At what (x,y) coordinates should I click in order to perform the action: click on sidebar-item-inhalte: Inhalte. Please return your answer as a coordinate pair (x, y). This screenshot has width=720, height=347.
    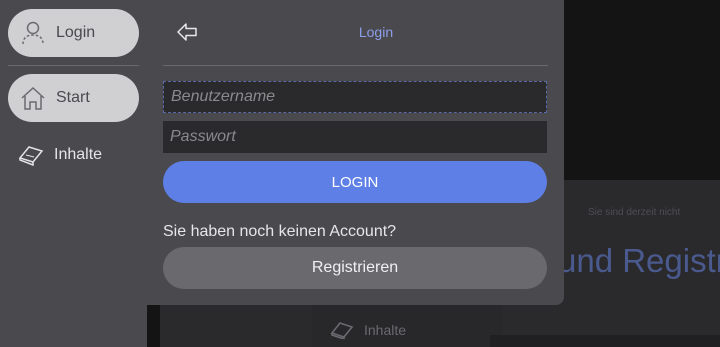
    Looking at the image, I should click on (60, 155).